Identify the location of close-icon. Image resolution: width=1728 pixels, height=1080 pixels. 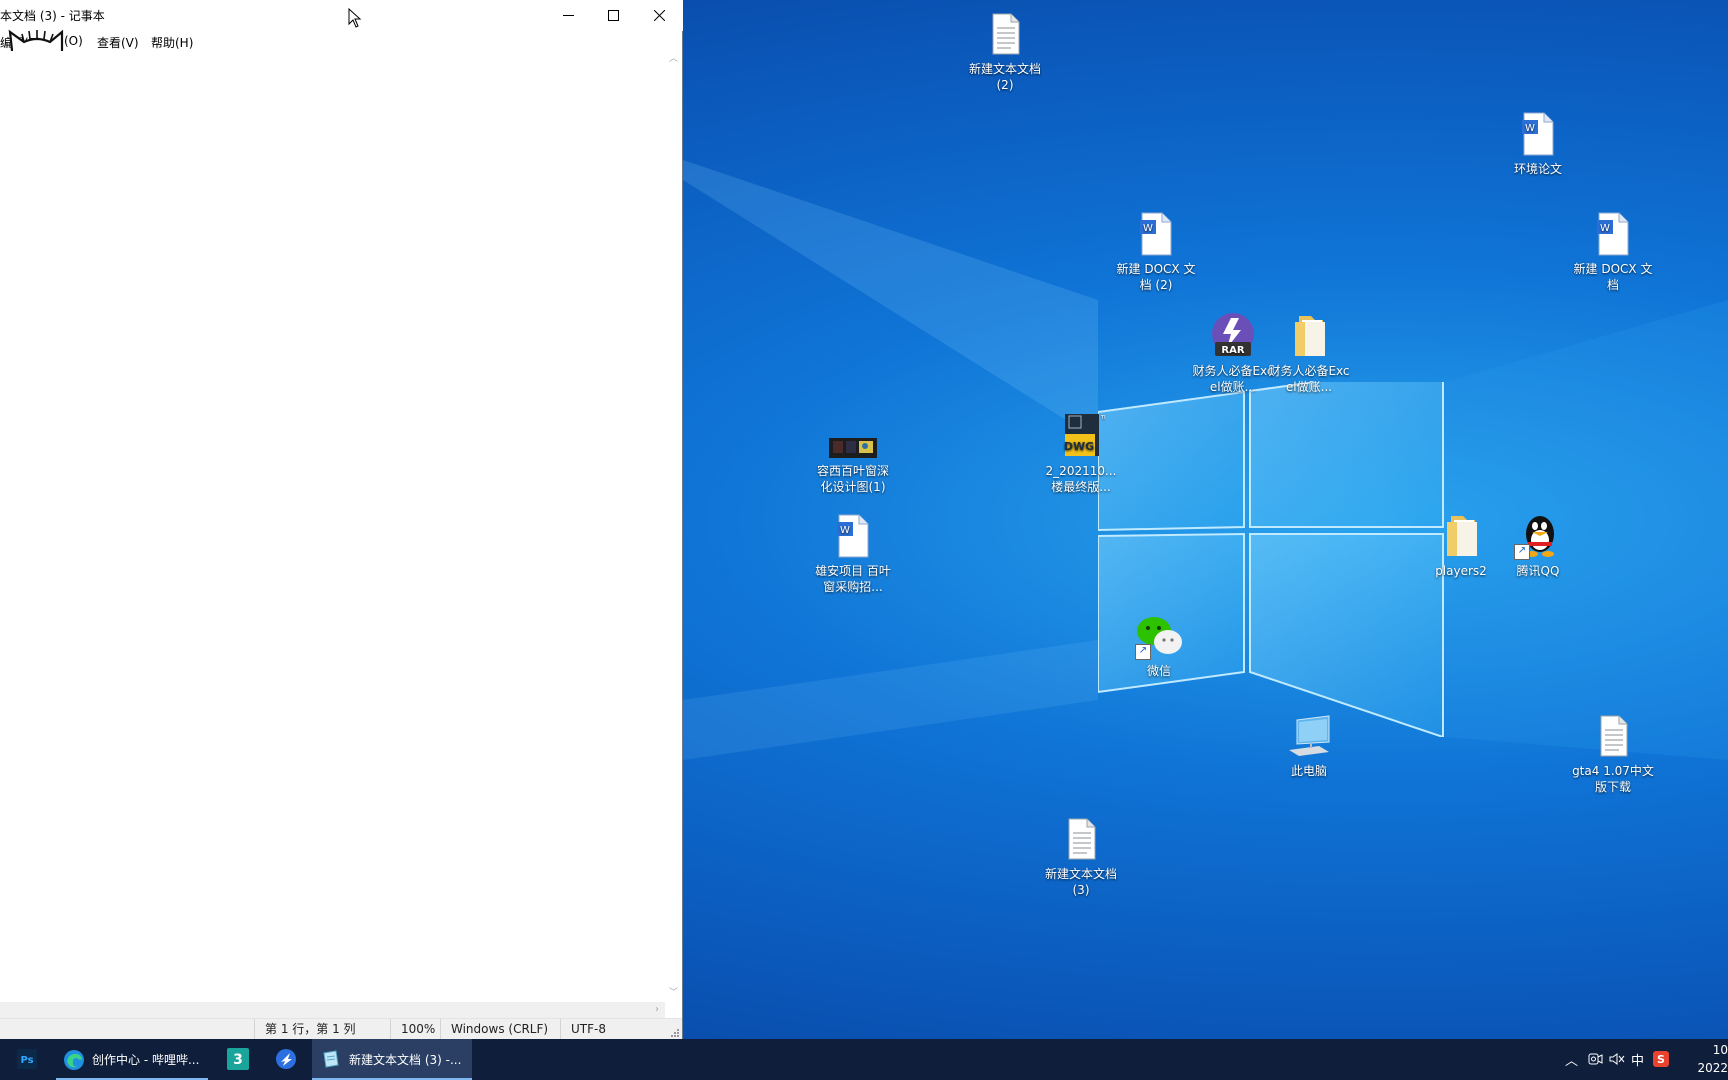
(659, 15).